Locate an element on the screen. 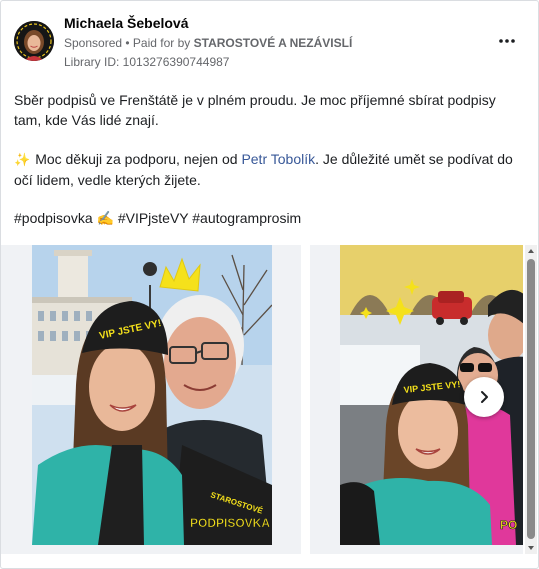 The image size is (539, 569). mention-link: Petr Tobolík is located at coordinates (278, 159).